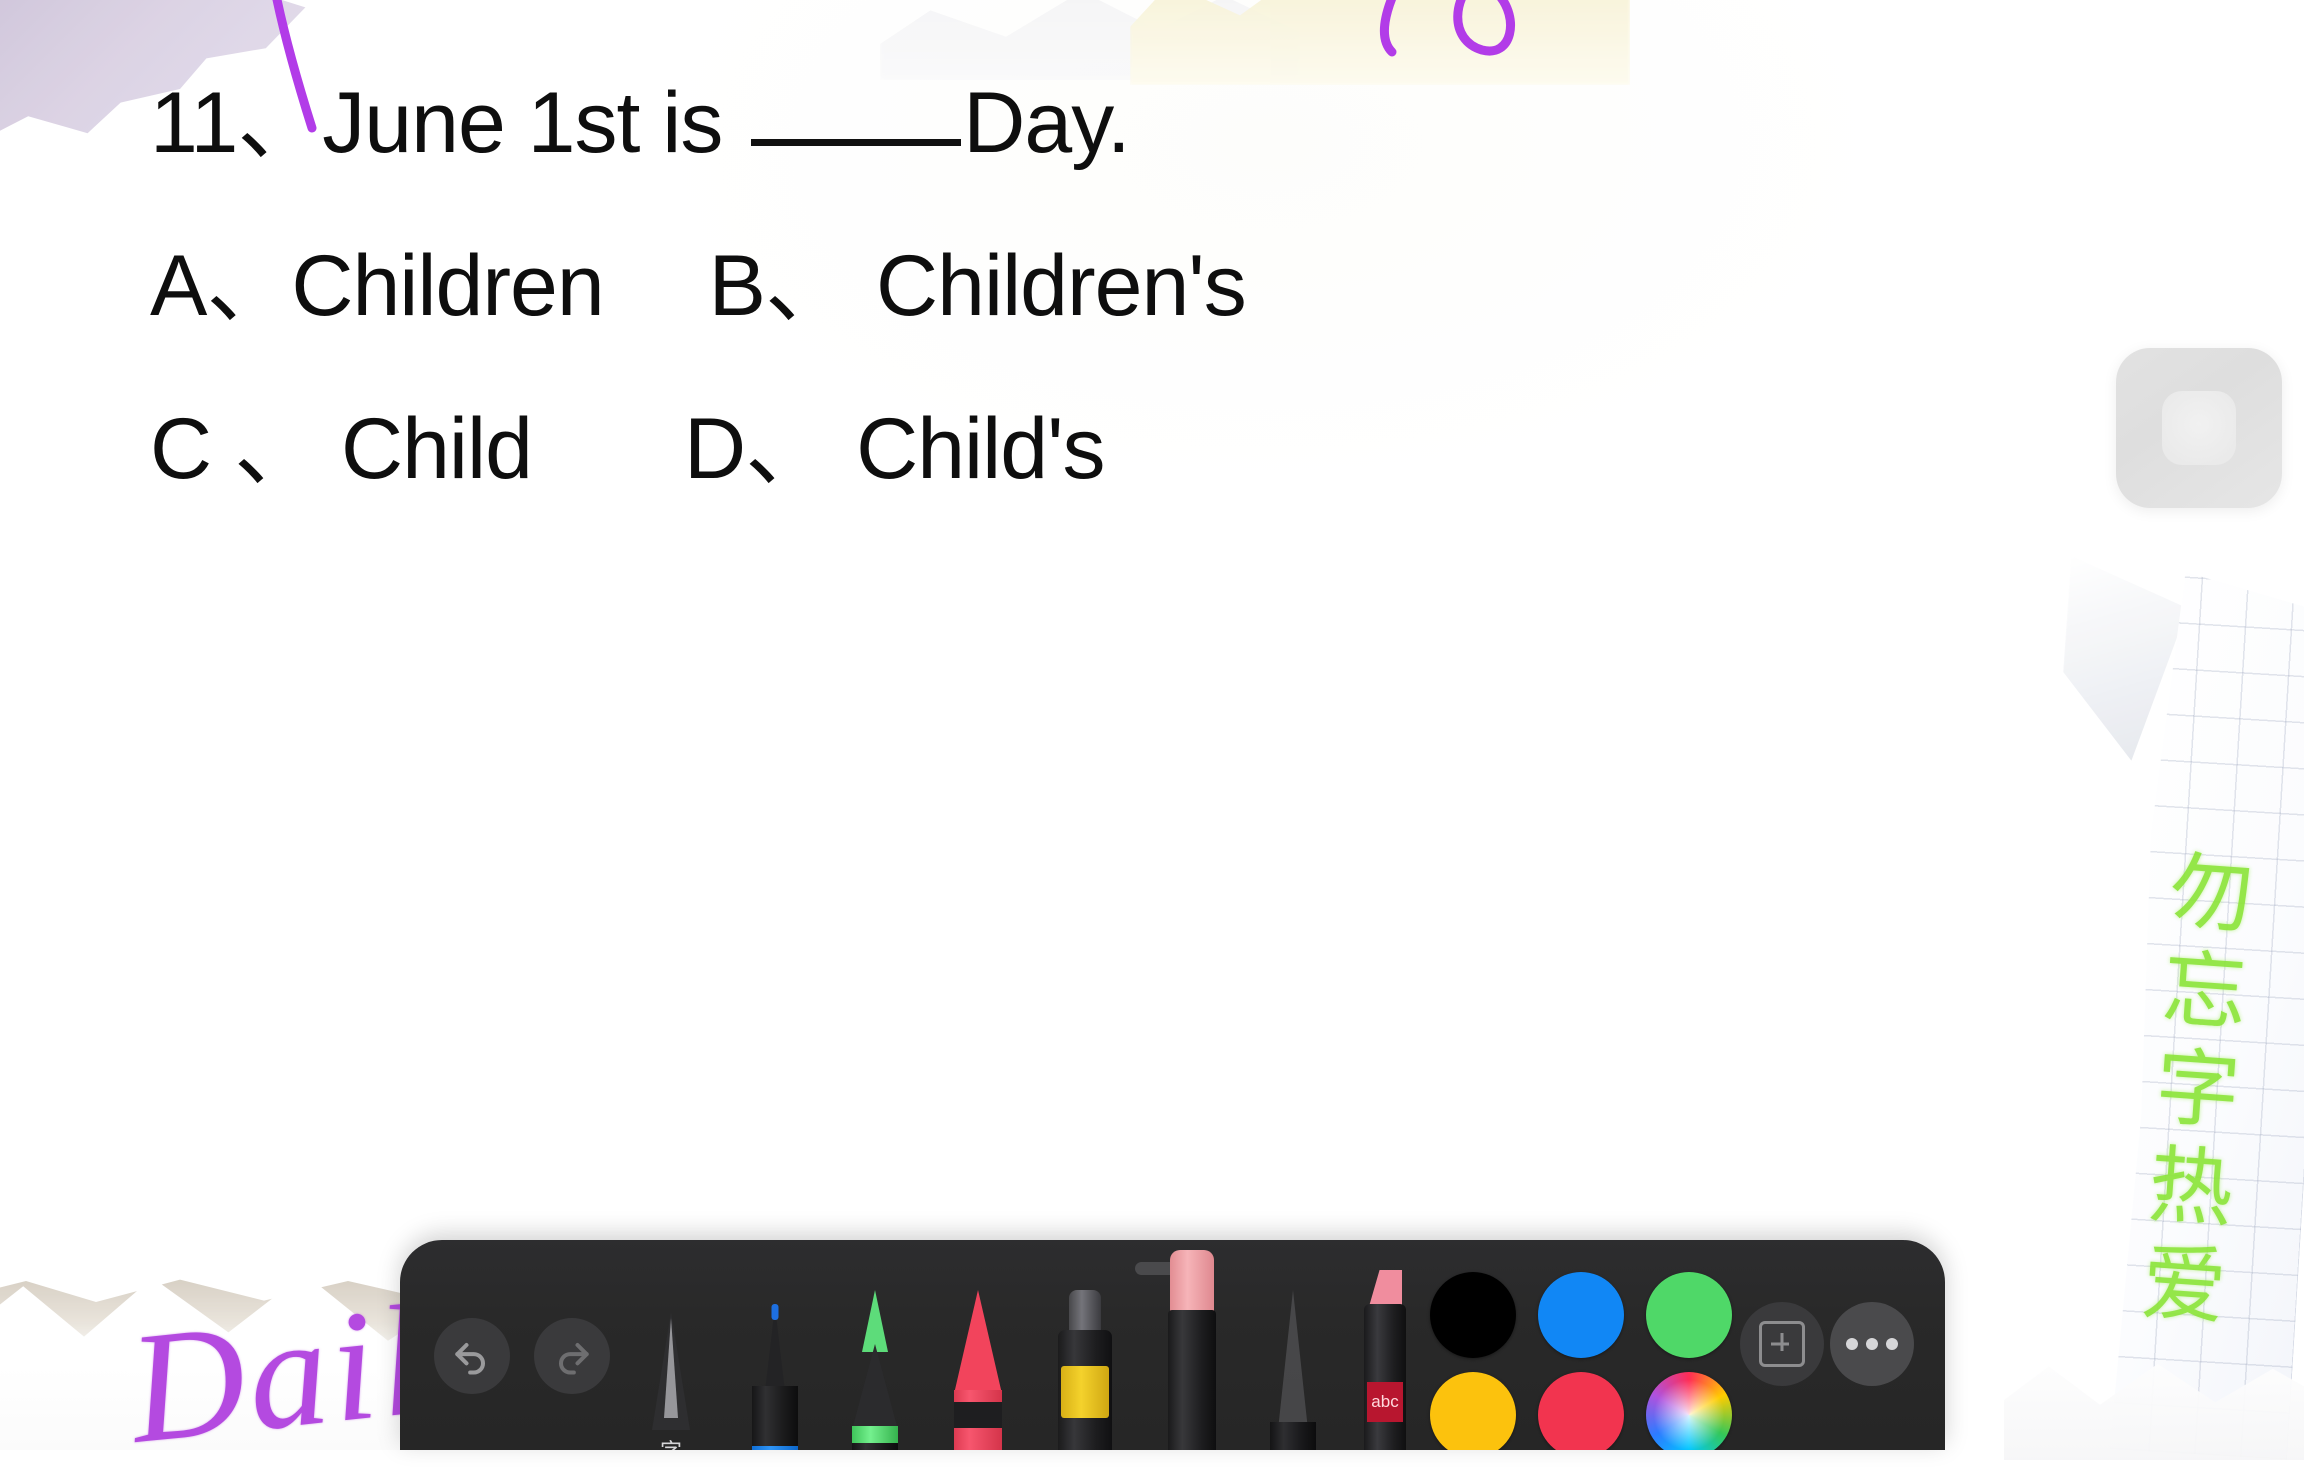 The image size is (2304, 1481). What do you see at coordinates (671, 1442) in the screenshot?
I see `calligraphy-pen-label: 字` at bounding box center [671, 1442].